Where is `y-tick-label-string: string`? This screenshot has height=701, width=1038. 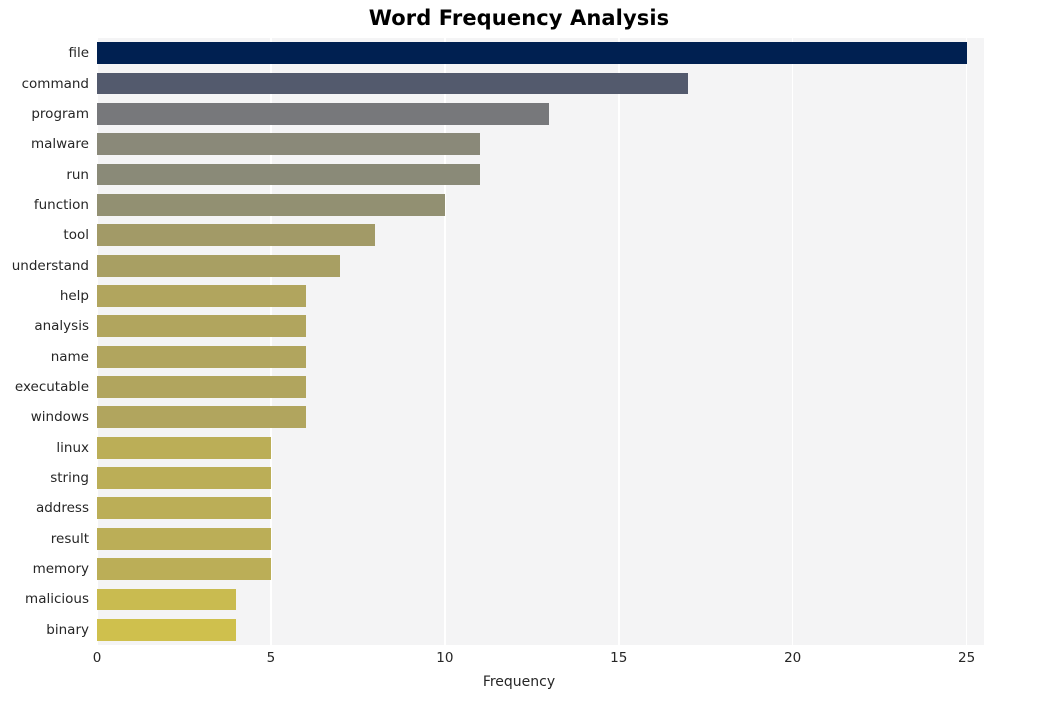
y-tick-label-string: string is located at coordinates (69, 478).